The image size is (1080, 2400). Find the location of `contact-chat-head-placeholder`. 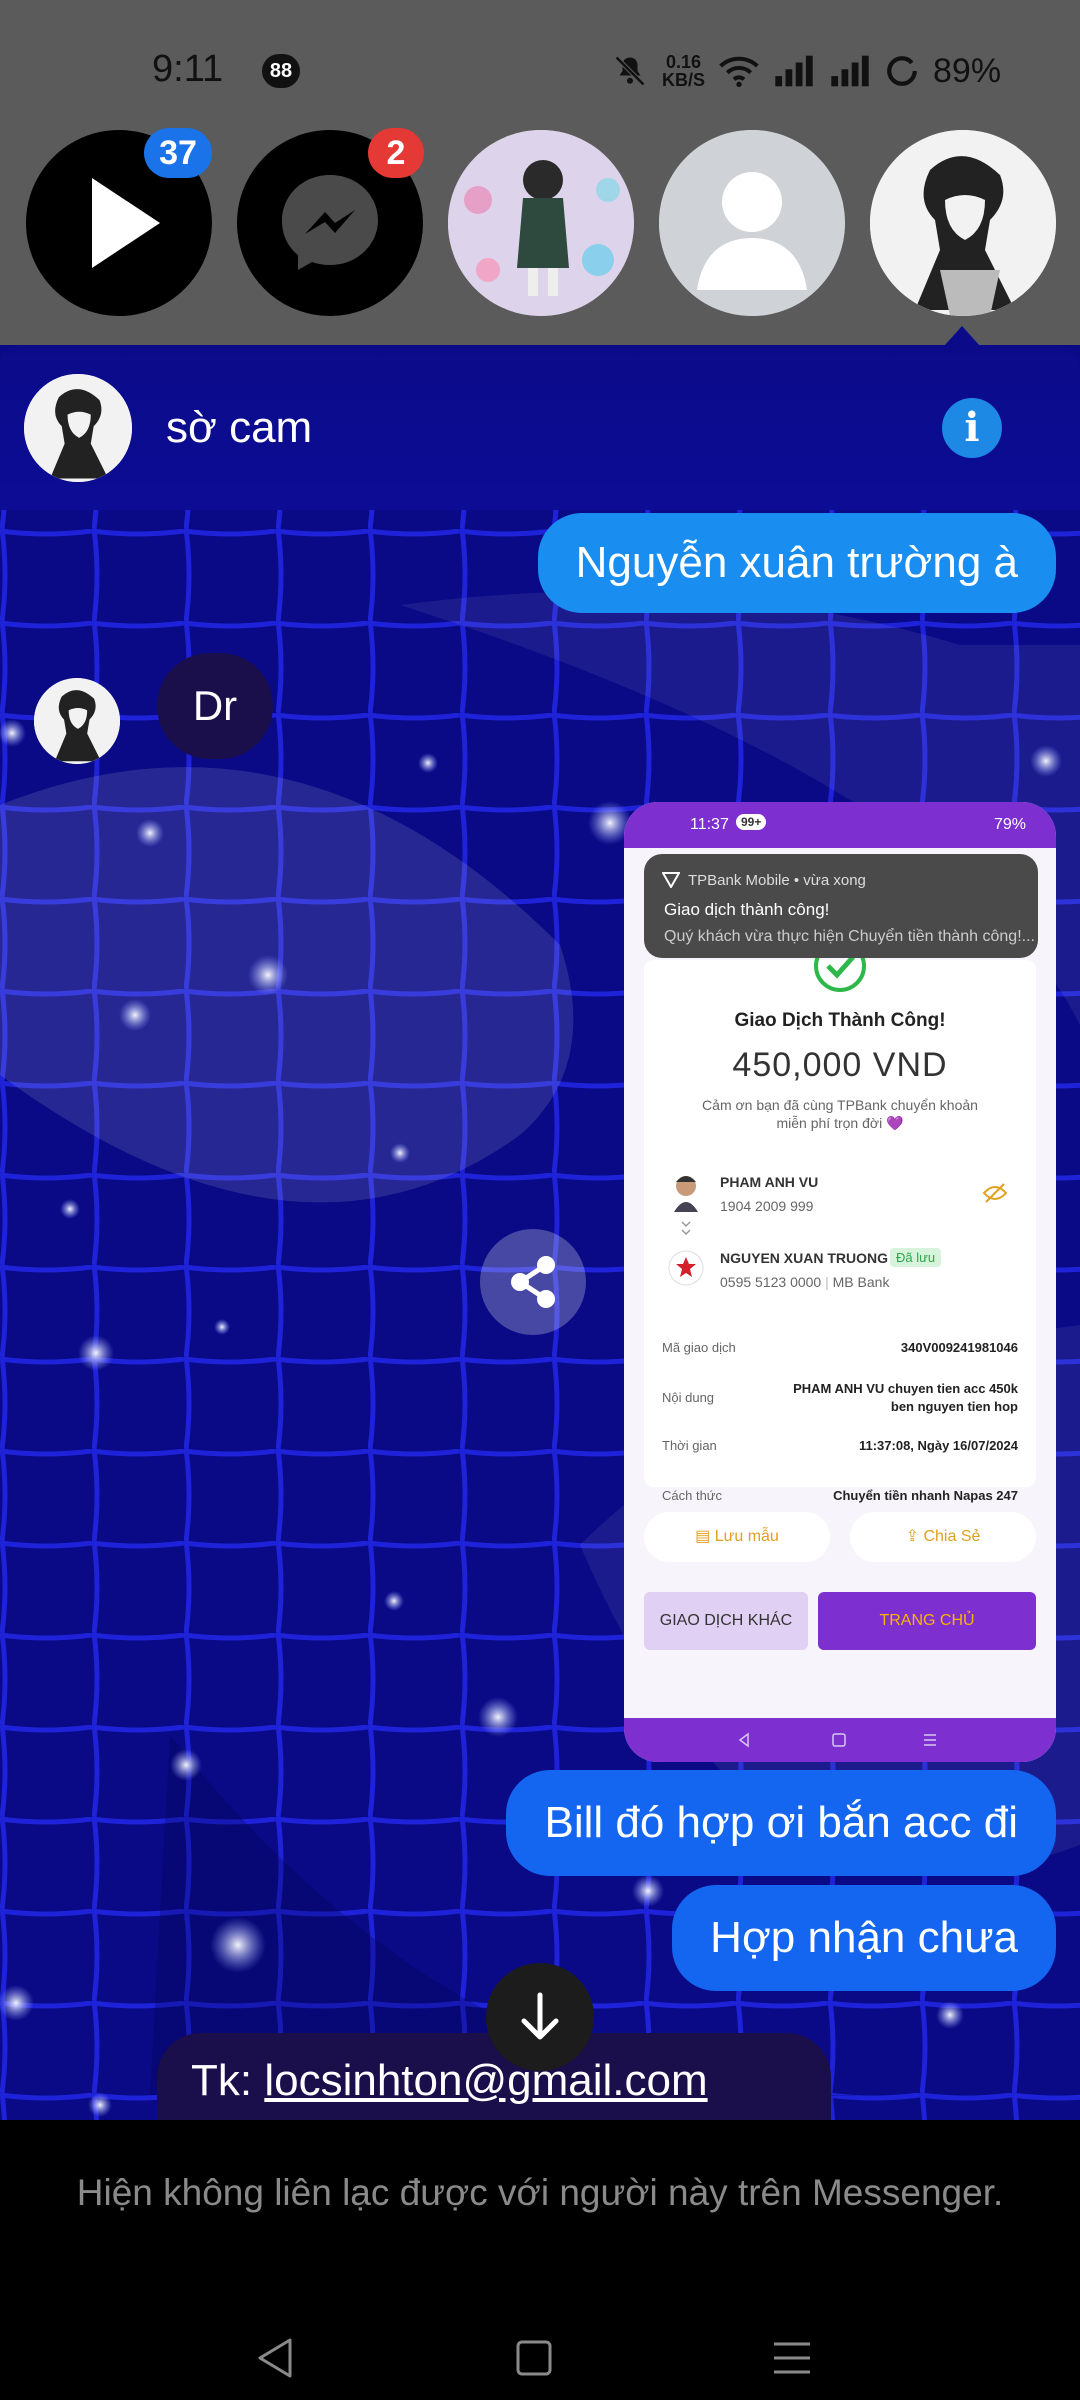

contact-chat-head-placeholder is located at coordinates (752, 223).